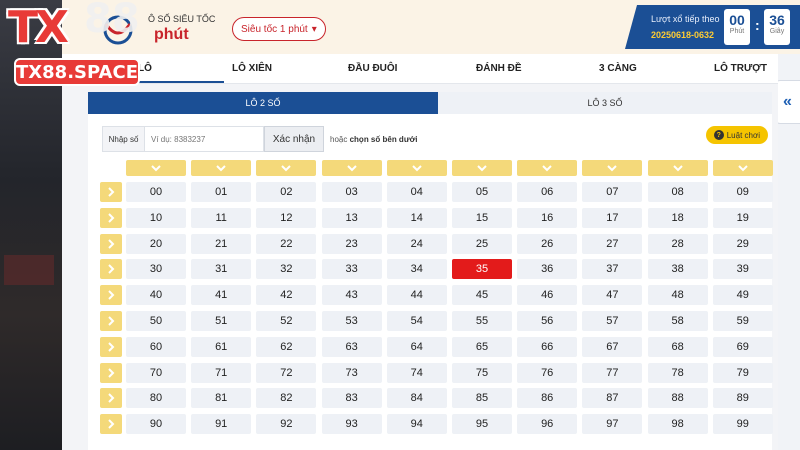 Image resolution: width=800 pixels, height=450 pixels. I want to click on number-cell-88: 88, so click(677, 398).